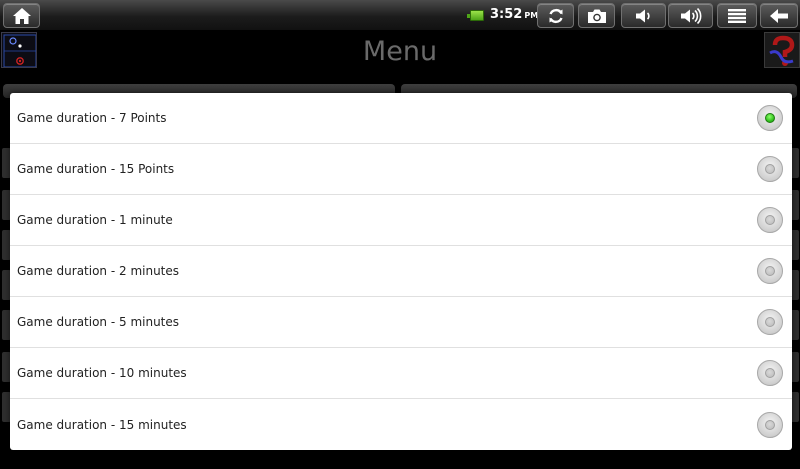  I want to click on menu-button, so click(737, 15).